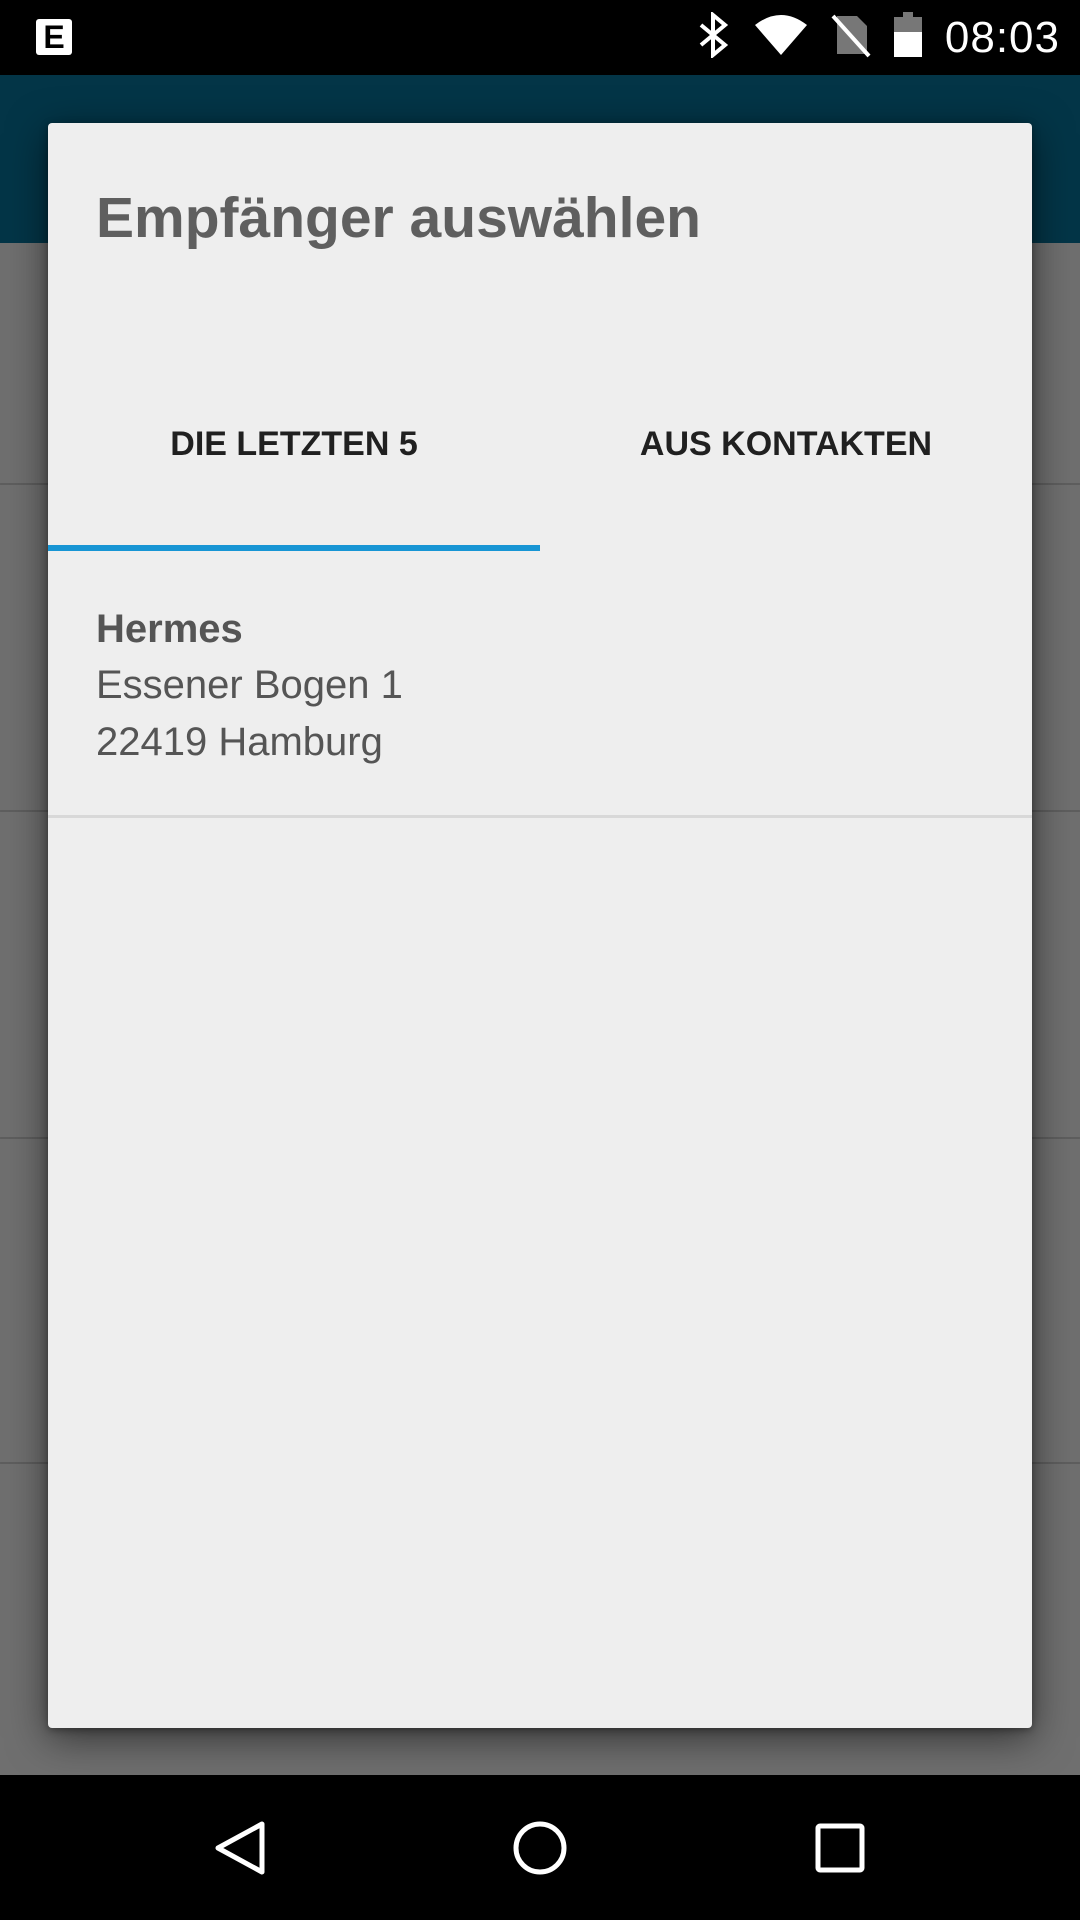 This screenshot has height=1920, width=1080. Describe the element at coordinates (169, 629) in the screenshot. I see `recipient-name: Hermes` at that location.